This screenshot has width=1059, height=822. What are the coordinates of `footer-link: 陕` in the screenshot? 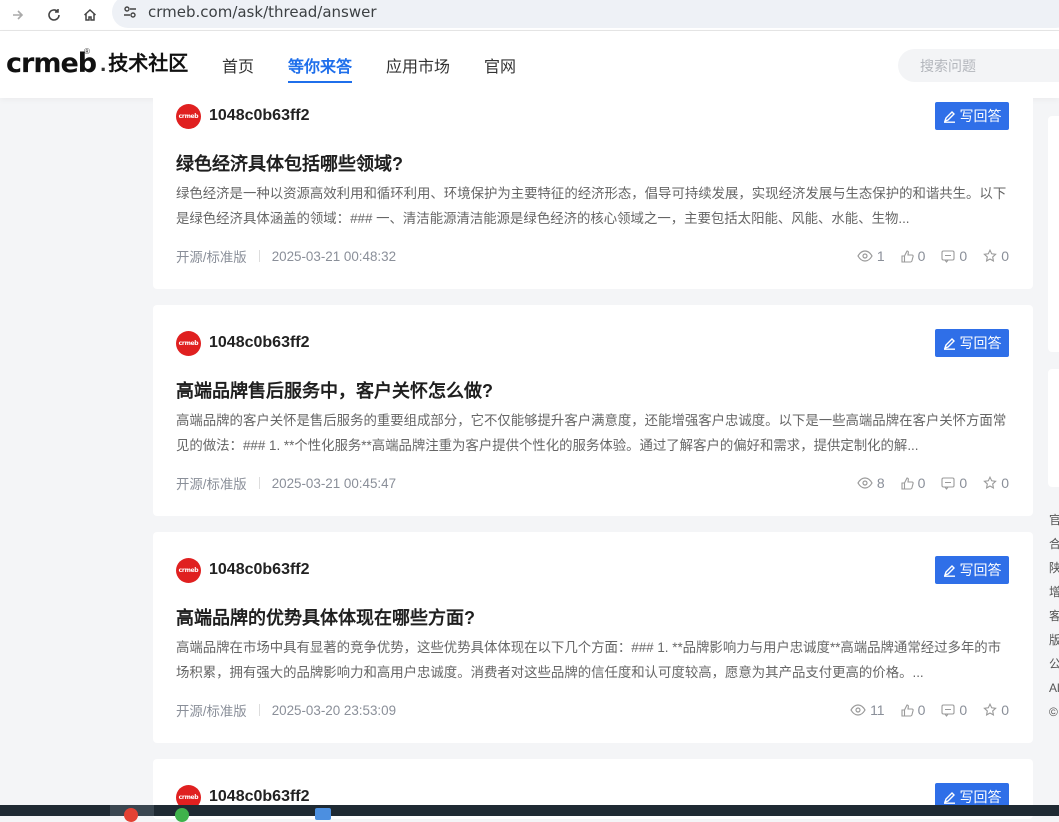 It's located at (1054, 568).